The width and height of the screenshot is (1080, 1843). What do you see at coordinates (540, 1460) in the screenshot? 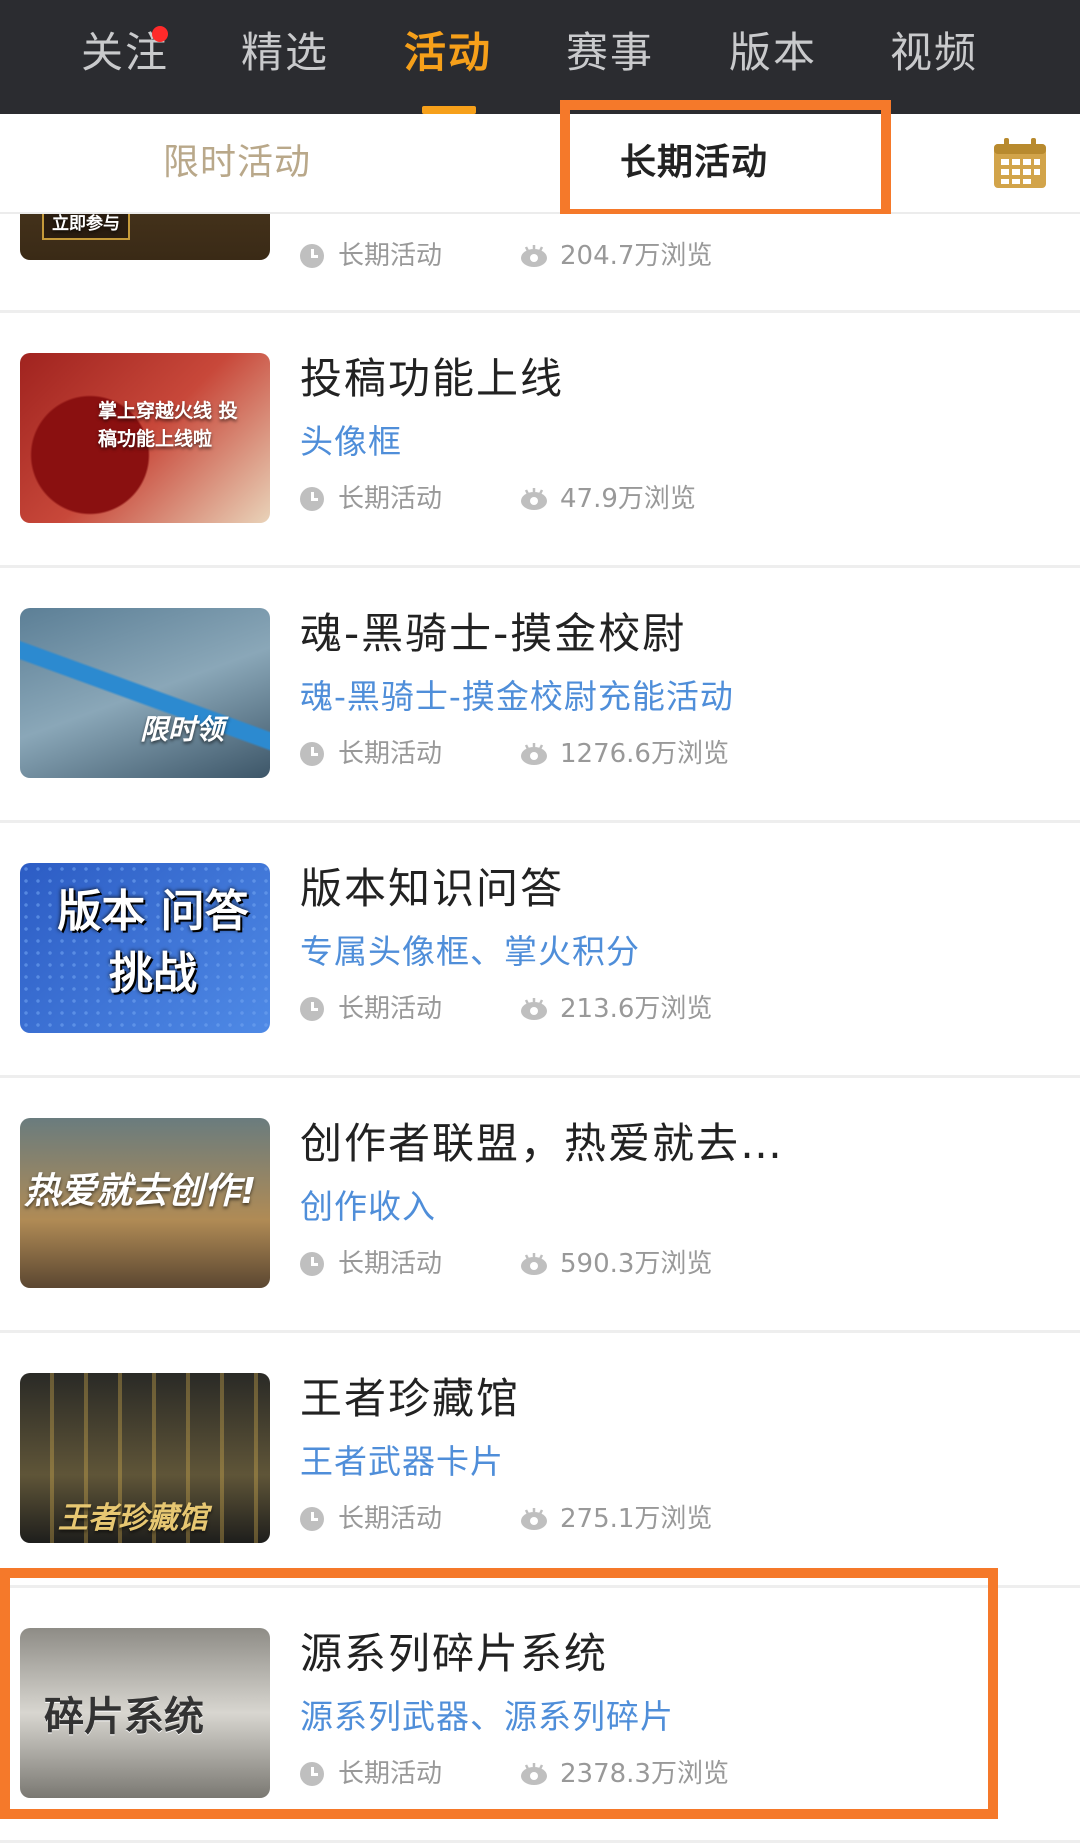
I see `list-item: 王者珍藏馆 王者珍藏馆 王者武器卡片 长期活动 275.1万浏览` at bounding box center [540, 1460].